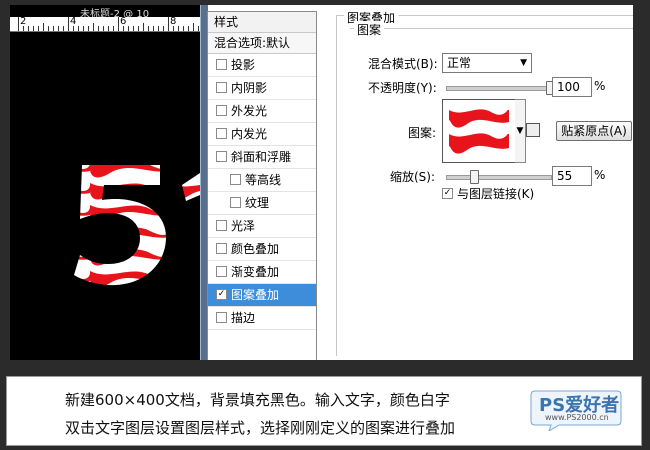  What do you see at coordinates (594, 131) in the screenshot?
I see `snap-to-origin-button: 贴紧原点(A)` at bounding box center [594, 131].